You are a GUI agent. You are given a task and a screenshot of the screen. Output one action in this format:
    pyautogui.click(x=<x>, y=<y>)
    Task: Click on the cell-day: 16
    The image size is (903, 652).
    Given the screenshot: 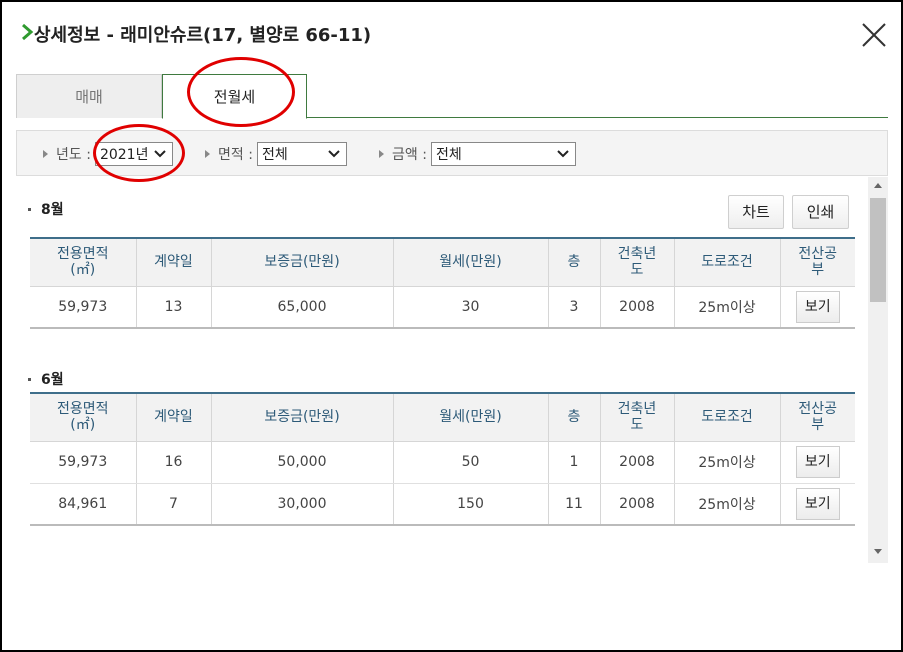 What is the action you would take?
    pyautogui.click(x=174, y=462)
    